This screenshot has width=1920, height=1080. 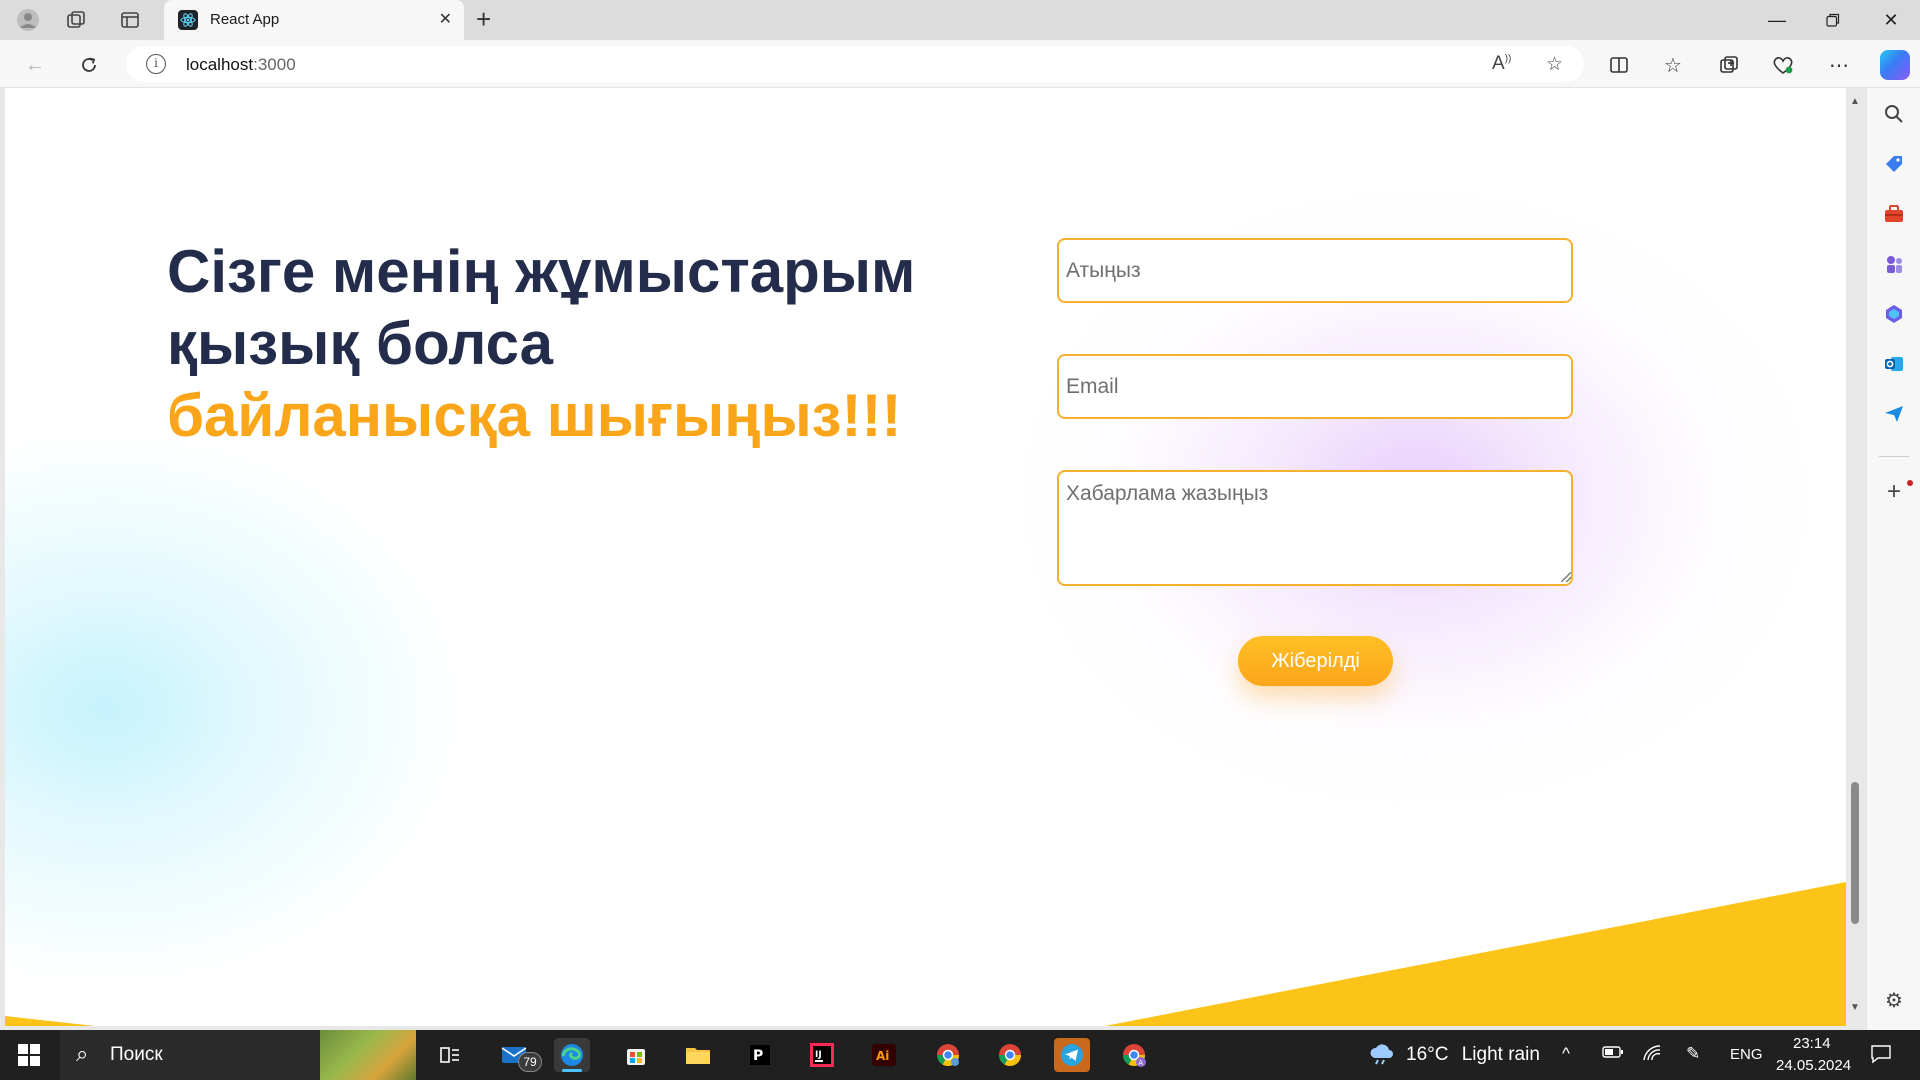 What do you see at coordinates (1812, 1043) in the screenshot?
I see `clock-time: 23:14` at bounding box center [1812, 1043].